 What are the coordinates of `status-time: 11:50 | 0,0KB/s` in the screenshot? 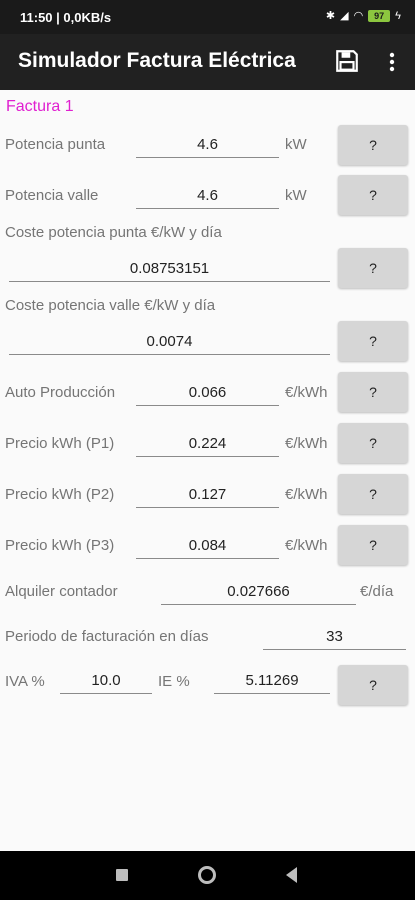 It's located at (66, 17).